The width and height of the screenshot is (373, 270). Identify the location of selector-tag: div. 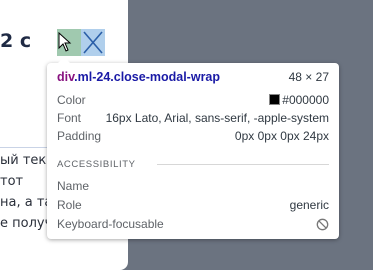
(66, 77).